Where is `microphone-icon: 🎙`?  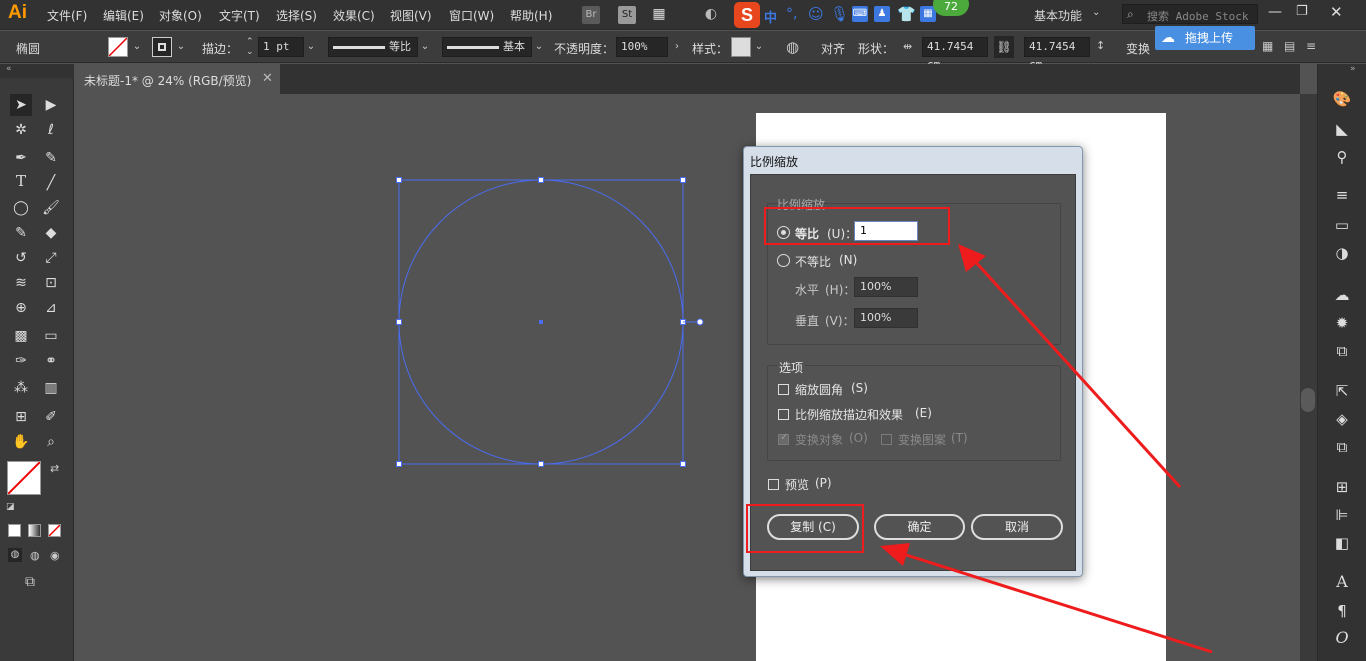
microphone-icon: 🎙 is located at coordinates (839, 14).